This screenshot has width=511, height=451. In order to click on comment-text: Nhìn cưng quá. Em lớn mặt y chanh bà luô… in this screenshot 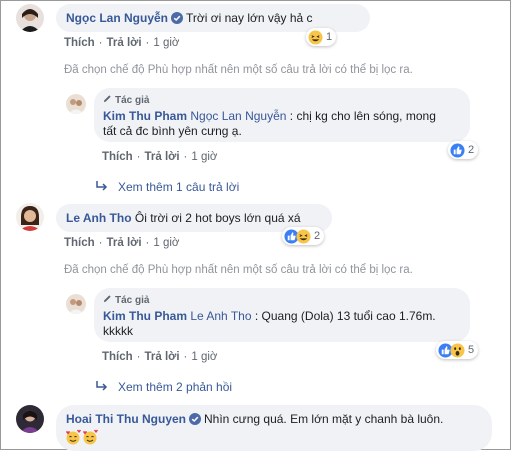, I will do `click(324, 419)`.